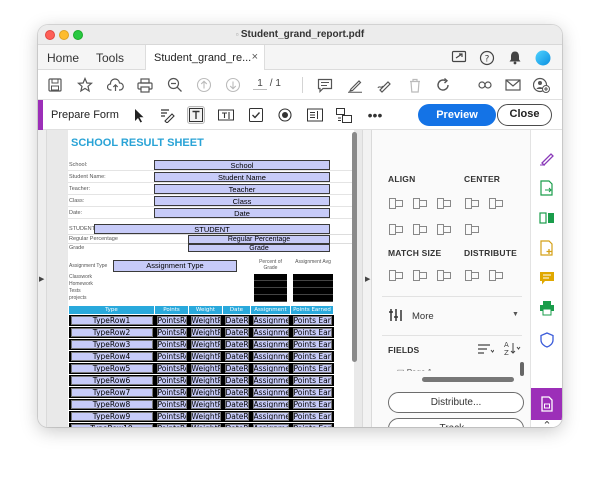 Image resolution: width=600 pixels, height=477 pixels. I want to click on align-right-icon, so click(419, 203).